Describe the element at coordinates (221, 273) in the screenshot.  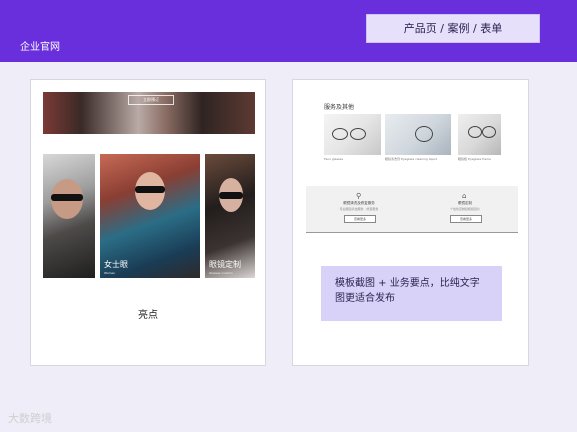
I see `portrait-subcaption: Glasses custom` at that location.